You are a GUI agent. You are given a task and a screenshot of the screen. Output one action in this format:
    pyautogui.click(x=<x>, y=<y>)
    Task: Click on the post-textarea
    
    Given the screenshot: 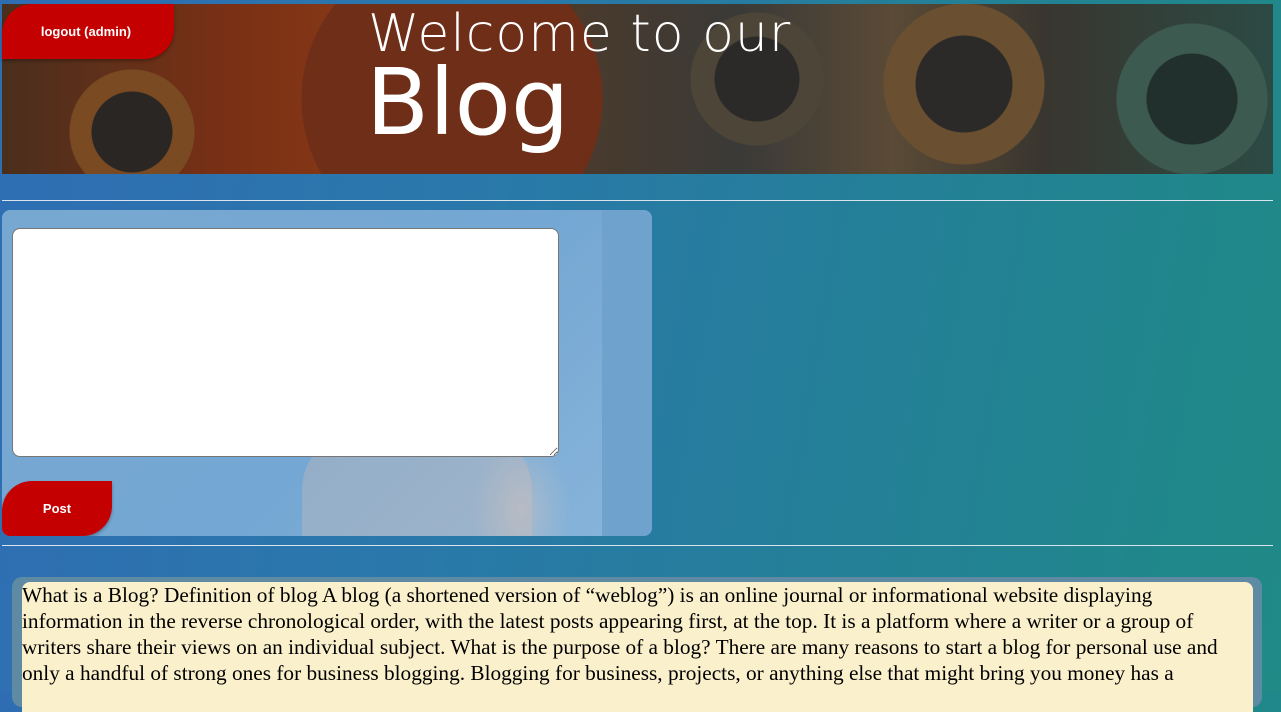 What is the action you would take?
    pyautogui.click(x=285, y=342)
    